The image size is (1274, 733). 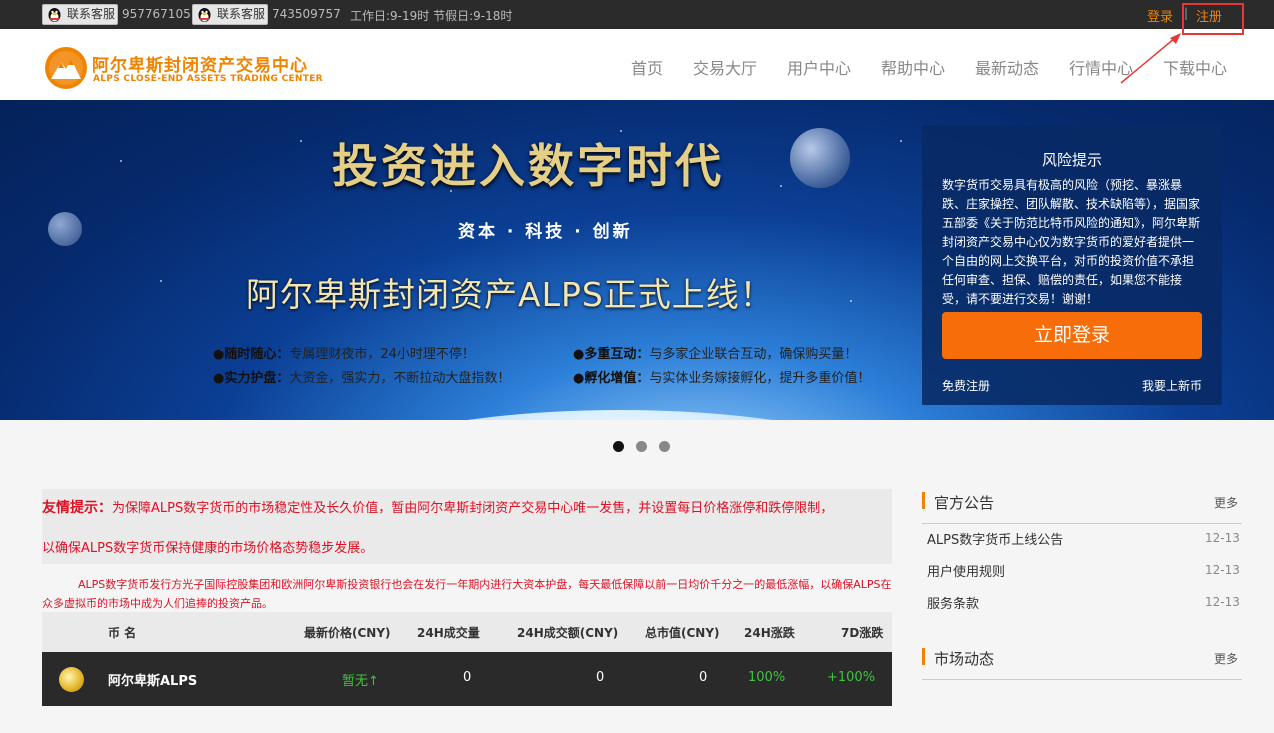 What do you see at coordinates (568, 633) in the screenshot?
I see `col-24h-turnover: 24H成交额(CNY)` at bounding box center [568, 633].